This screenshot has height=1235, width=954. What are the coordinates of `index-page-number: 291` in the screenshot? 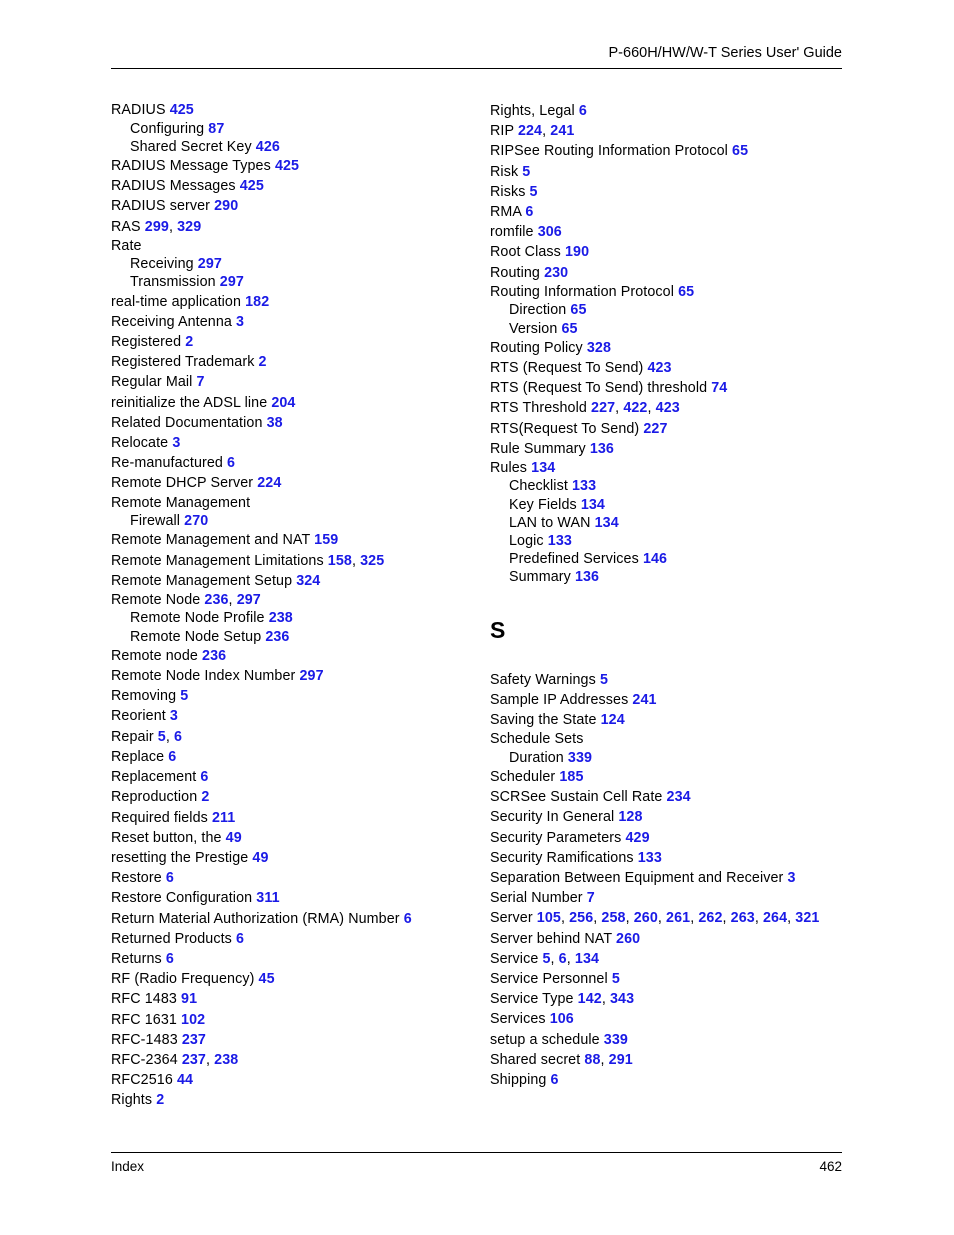 It's located at (621, 1060).